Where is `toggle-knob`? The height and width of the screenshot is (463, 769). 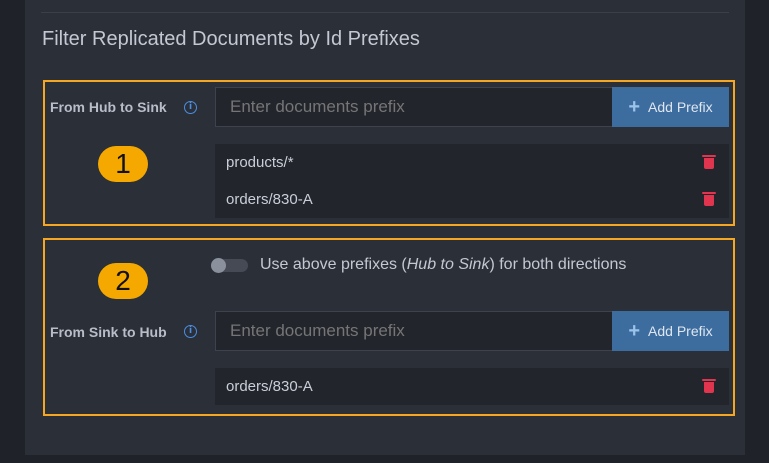
toggle-knob is located at coordinates (218, 265).